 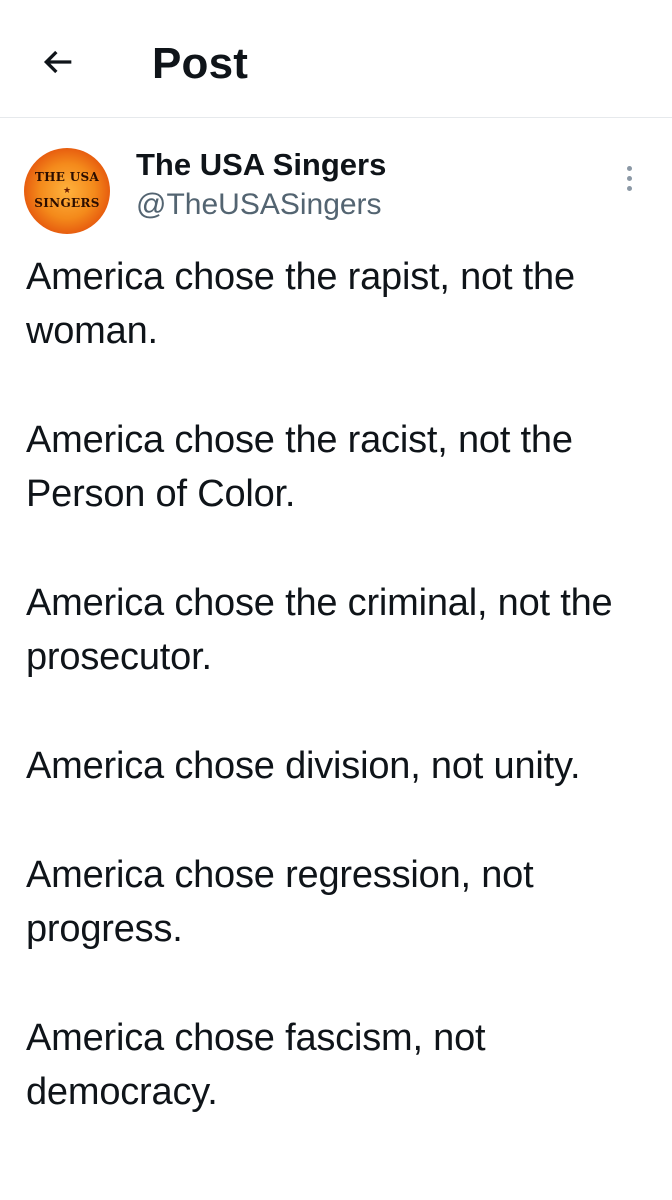 I want to click on avatar-text-line1: THE USA, so click(x=67, y=177).